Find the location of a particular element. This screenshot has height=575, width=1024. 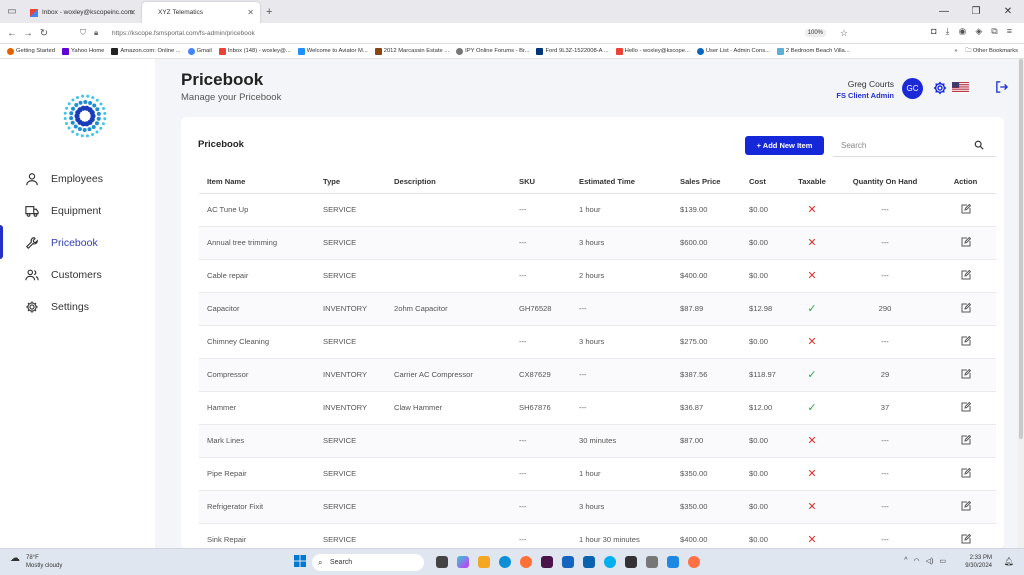

column-header: SKU is located at coordinates (541, 182).